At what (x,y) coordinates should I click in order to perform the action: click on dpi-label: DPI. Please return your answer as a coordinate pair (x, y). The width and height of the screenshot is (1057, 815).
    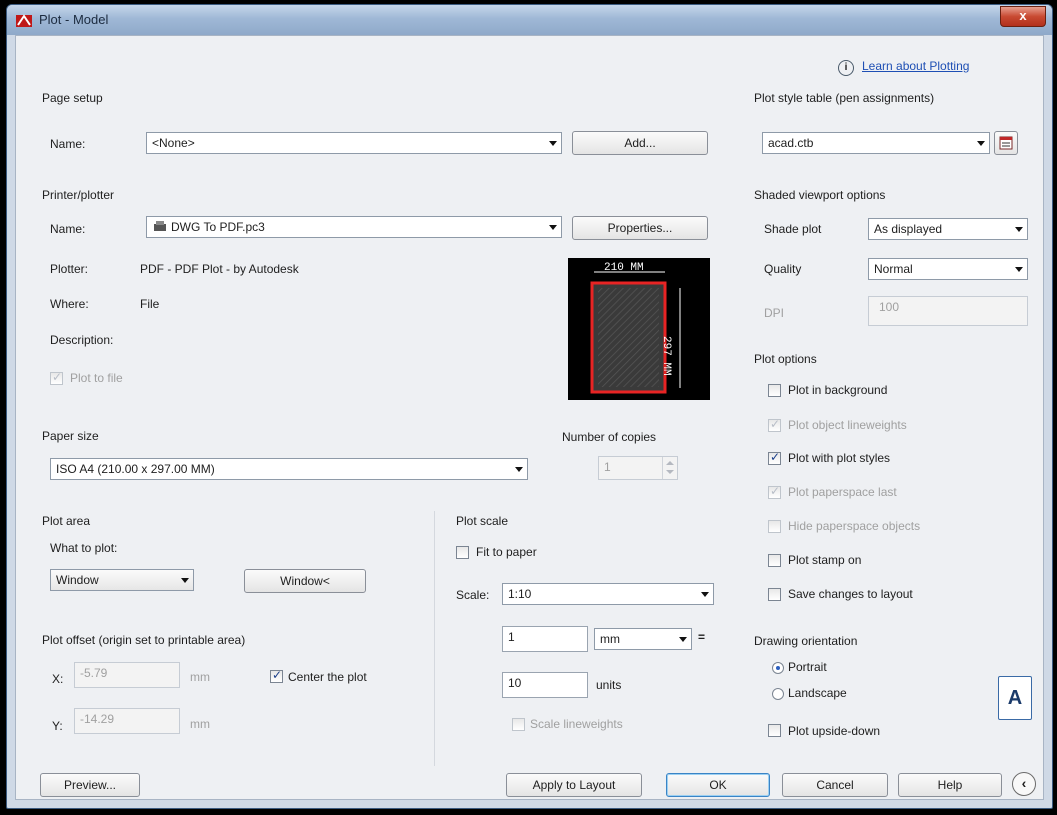
    Looking at the image, I should click on (774, 313).